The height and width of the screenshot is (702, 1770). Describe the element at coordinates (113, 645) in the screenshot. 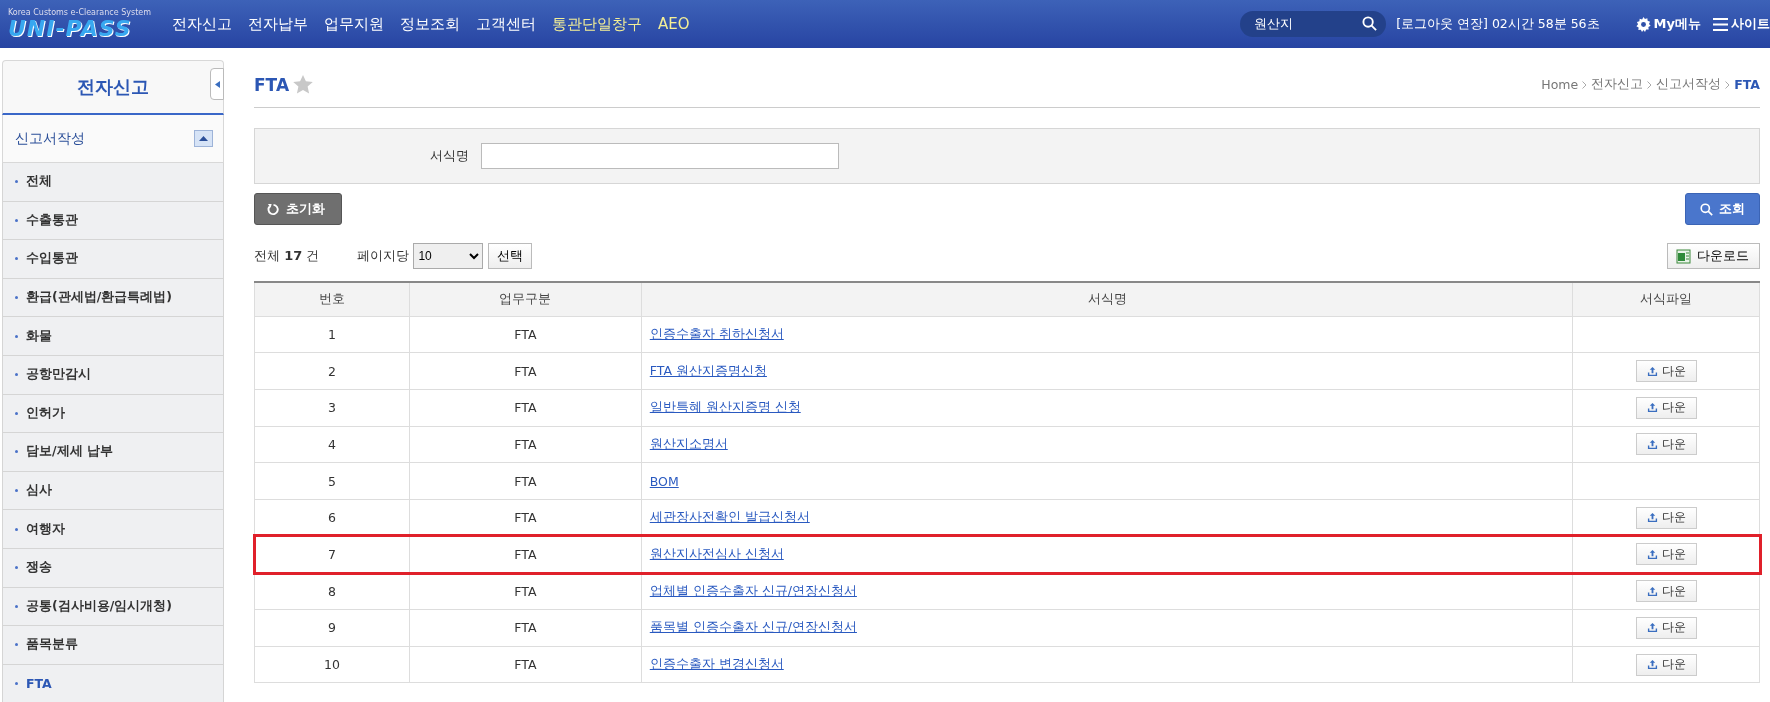

I see `sidebar-item: 품목분류` at that location.